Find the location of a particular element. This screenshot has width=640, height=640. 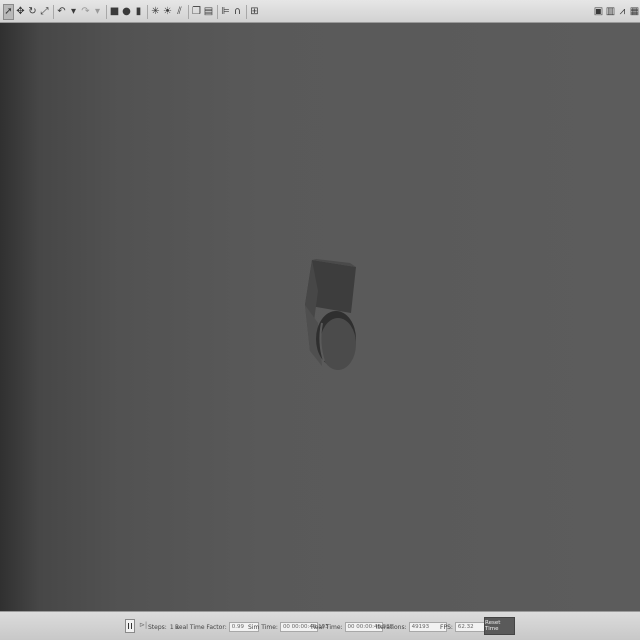

top-toolbar: ➚ ✥ ↻ ⤢ ↶ ▾ ↷ ▾ ■ ● ▮ ✳ ☀ ⫽ ❐ ▤ ⊫ ∩ ⊞ ▣ ▥ ⩘ ▦ is located at coordinates (320, 11).